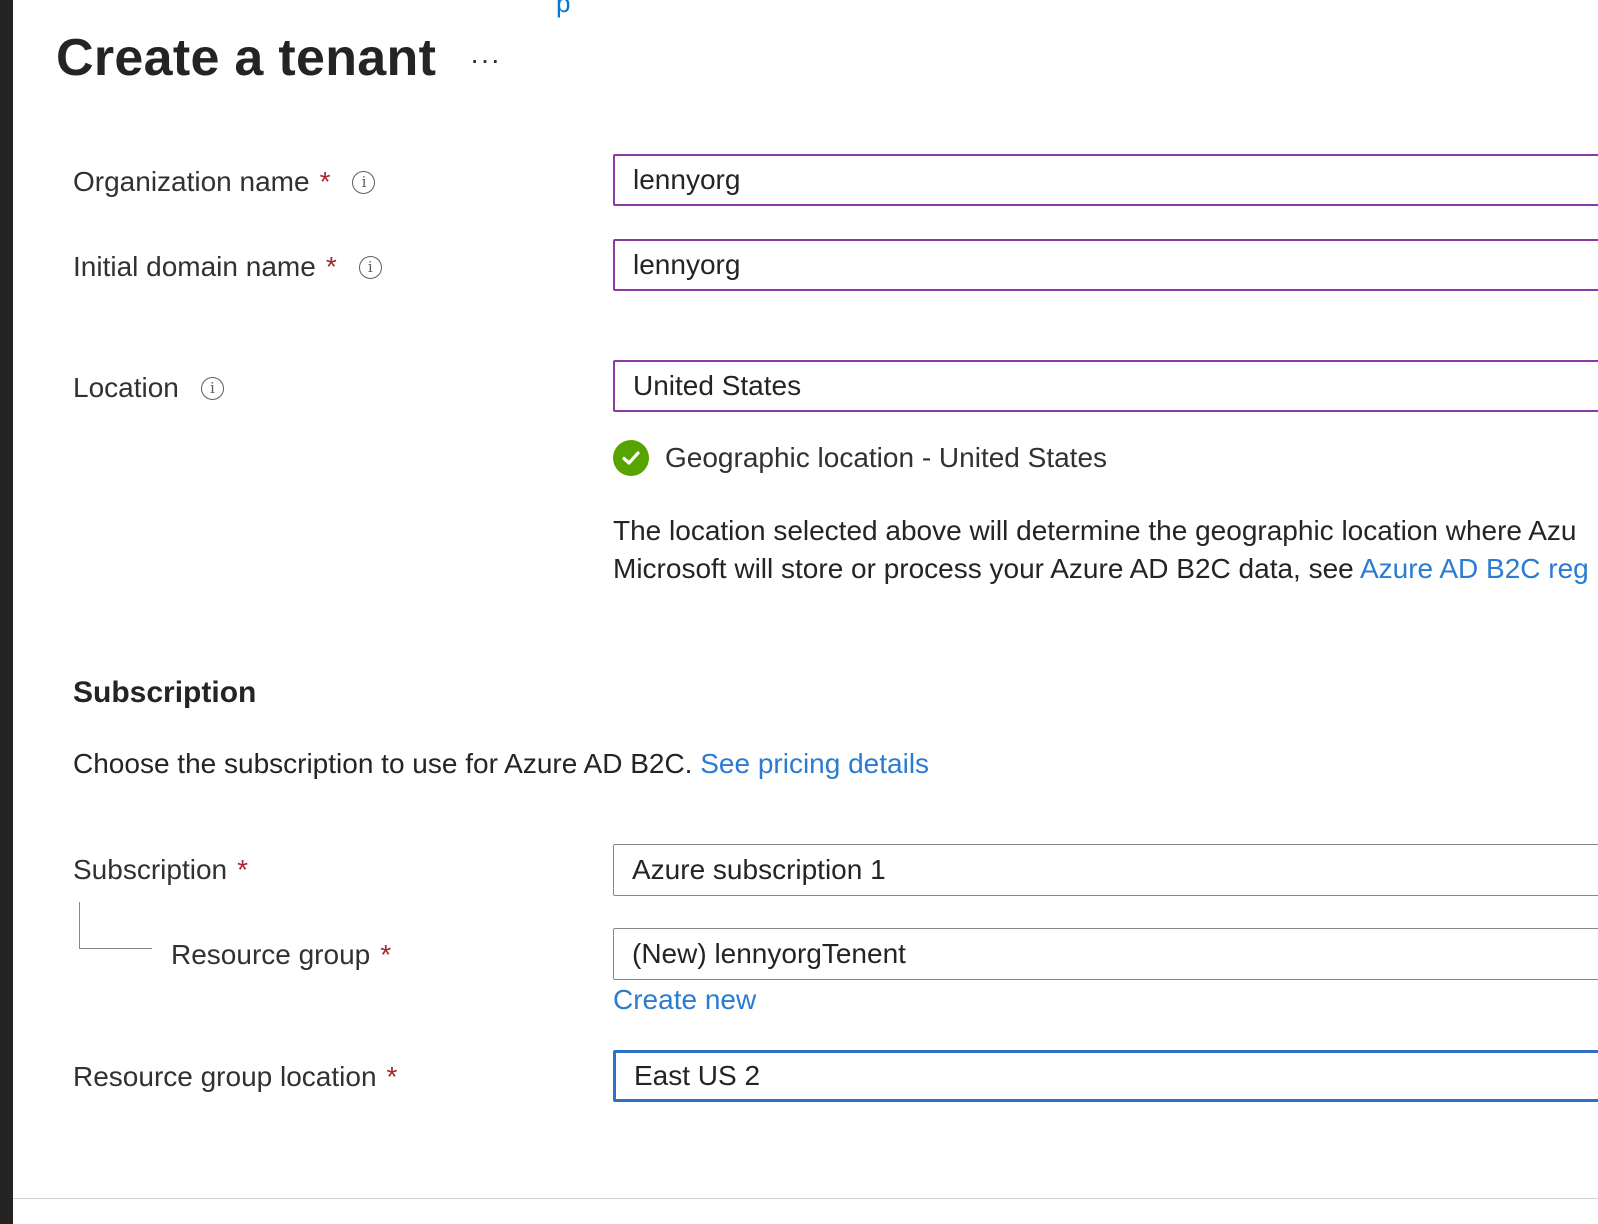 The width and height of the screenshot is (1598, 1224). I want to click on initial-domain-name-label: Initial domain name * i, so click(227, 267).